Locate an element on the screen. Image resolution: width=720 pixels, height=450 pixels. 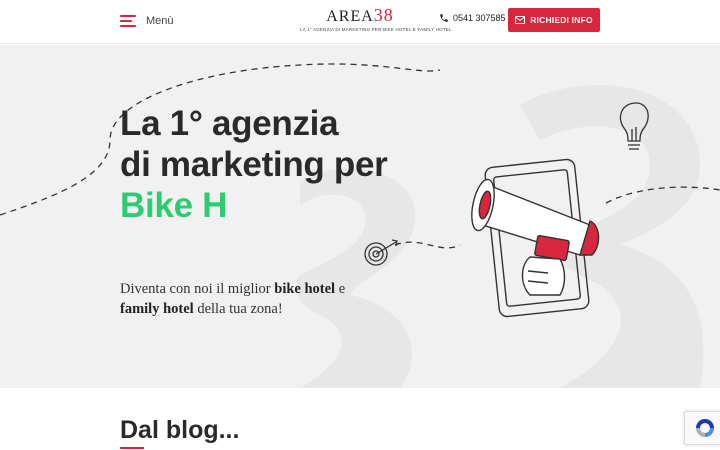
hero-sub-text3: della tua zona! is located at coordinates (238, 309).